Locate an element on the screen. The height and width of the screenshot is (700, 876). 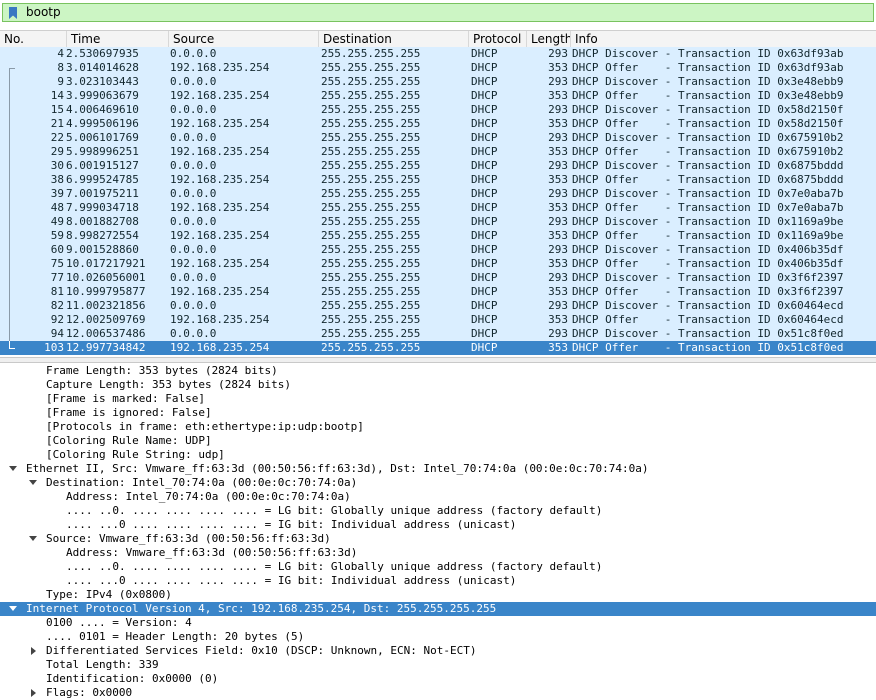
detail-tree-item: [Coloring Rule String: udp] is located at coordinates (438, 455).